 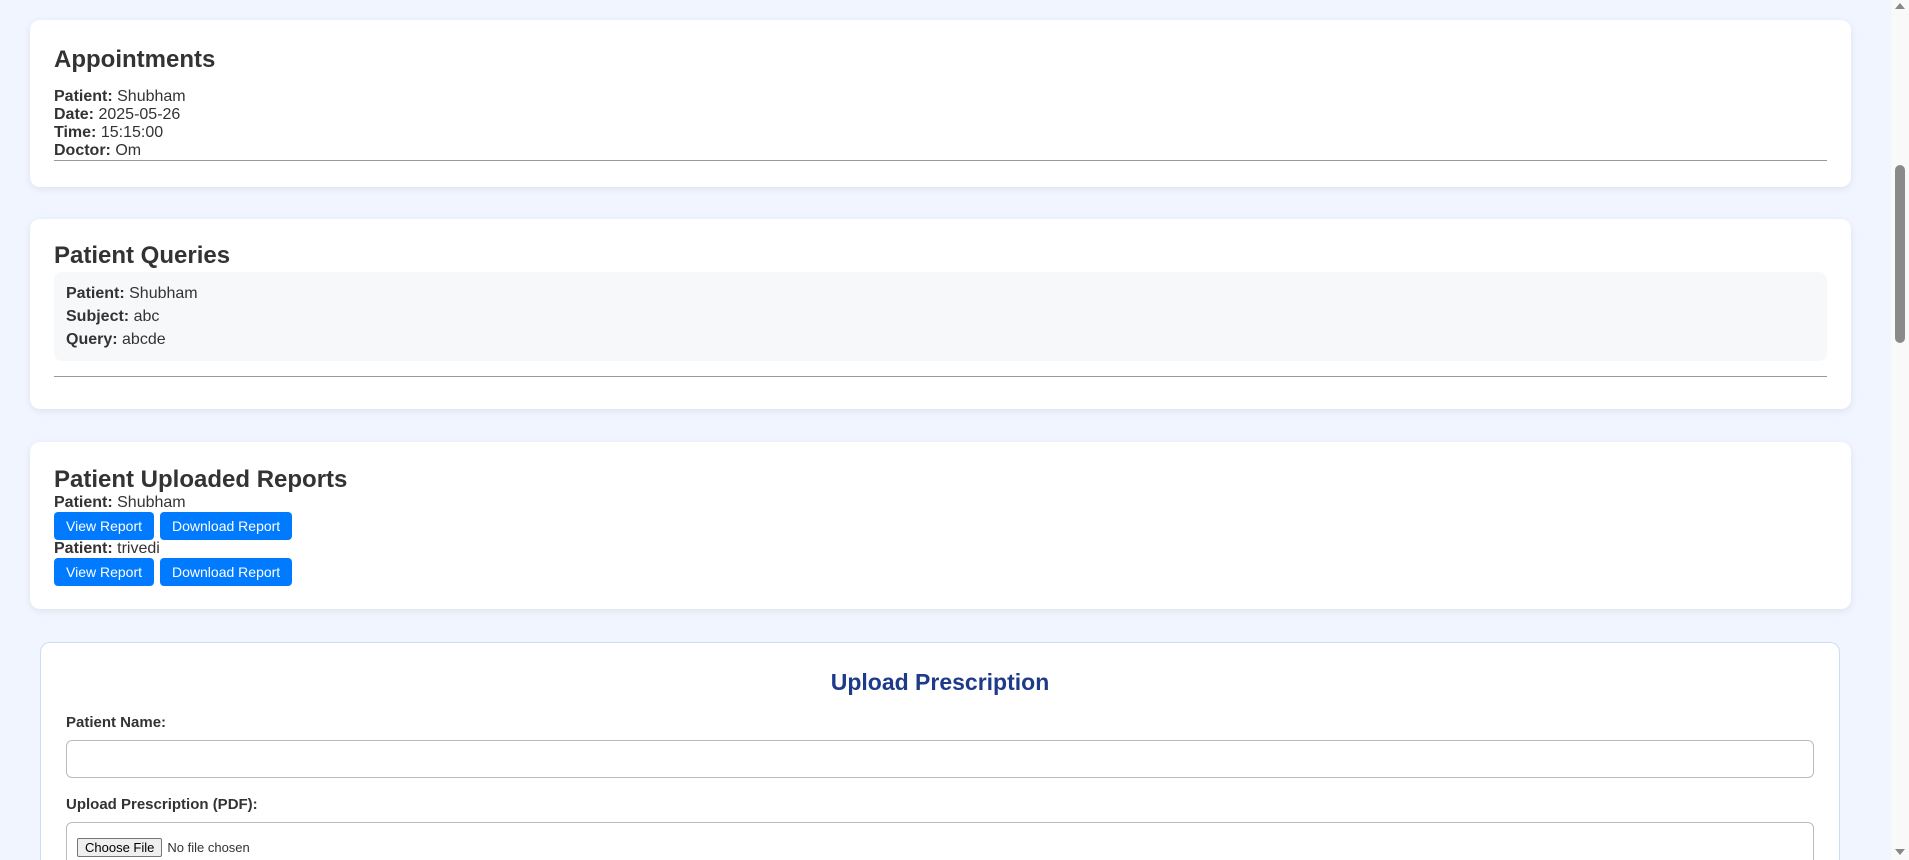 I want to click on query-text: abcde, so click(x=144, y=339).